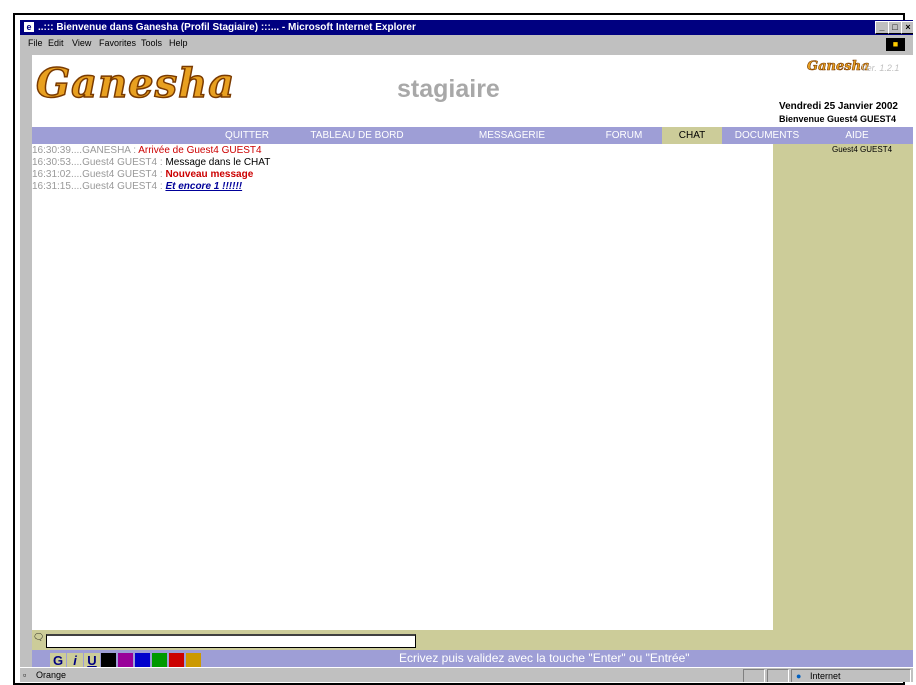 The image size is (916, 685). What do you see at coordinates (880, 68) in the screenshot?
I see `version-label: Ver. 1.2.1` at bounding box center [880, 68].